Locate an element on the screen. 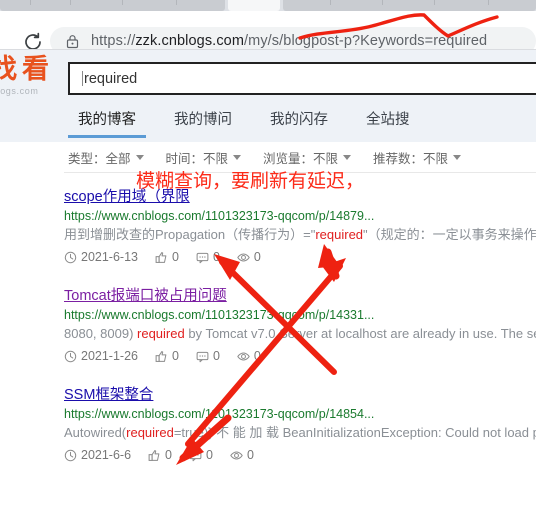  filter-views: 浏览量：不限 is located at coordinates (307, 157).